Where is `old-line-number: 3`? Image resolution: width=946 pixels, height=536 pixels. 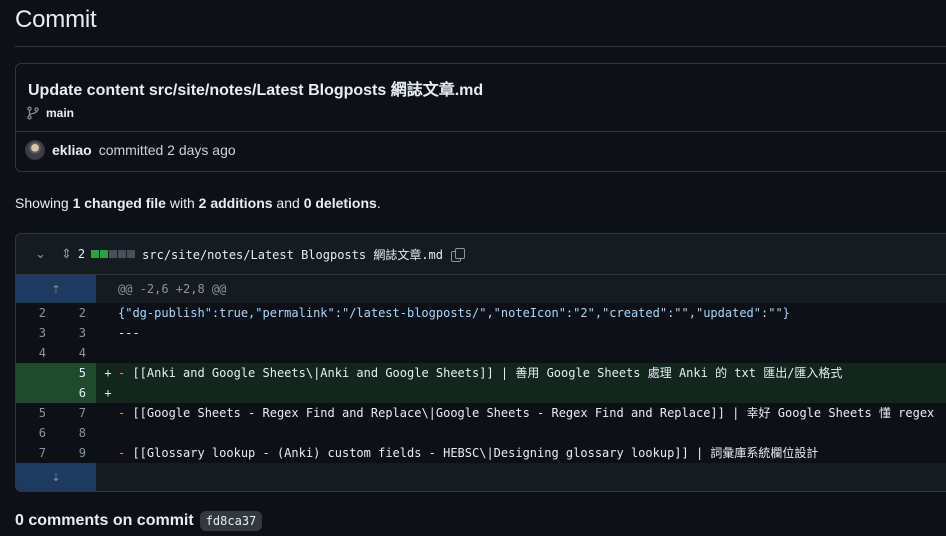
old-line-number: 3 is located at coordinates (31, 333).